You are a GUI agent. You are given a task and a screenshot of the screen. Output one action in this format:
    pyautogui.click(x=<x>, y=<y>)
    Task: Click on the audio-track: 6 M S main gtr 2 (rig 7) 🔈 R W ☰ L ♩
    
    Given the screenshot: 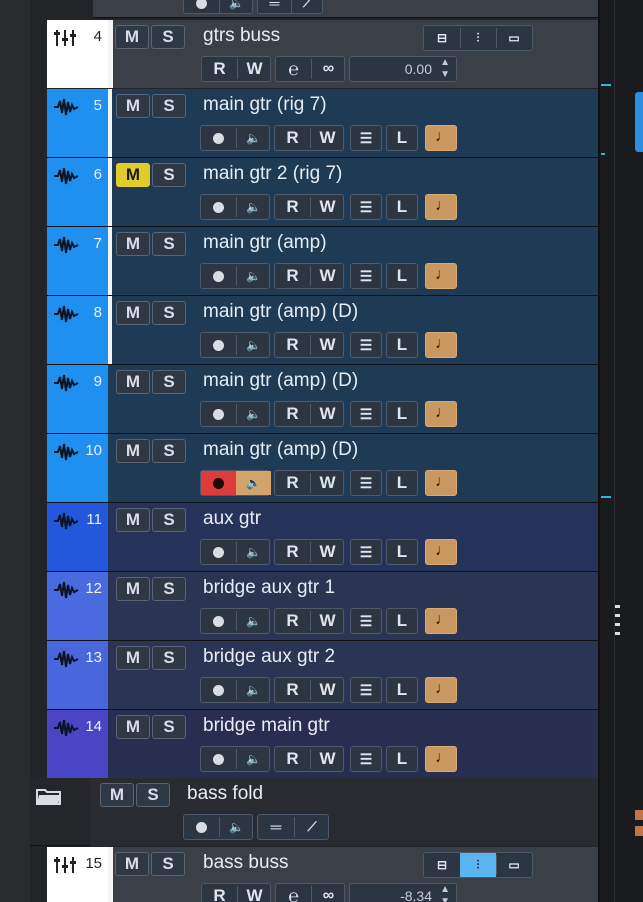 What is the action you would take?
    pyautogui.click(x=322, y=192)
    